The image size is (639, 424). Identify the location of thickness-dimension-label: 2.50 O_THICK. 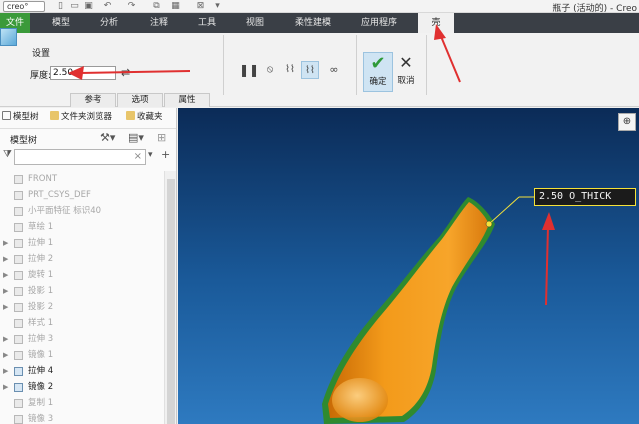
(585, 197).